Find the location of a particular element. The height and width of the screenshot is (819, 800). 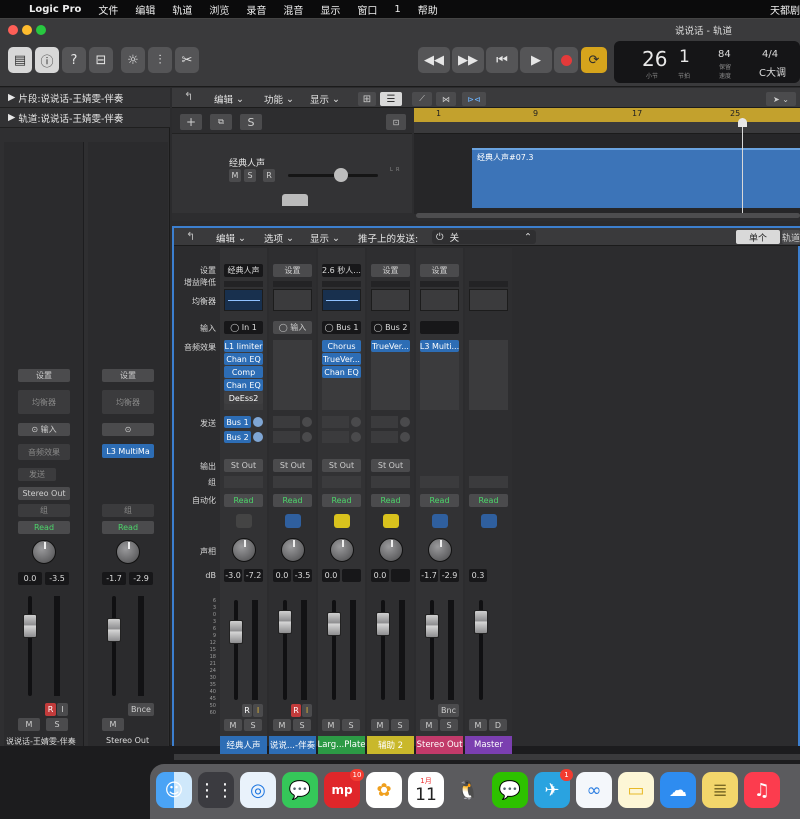

messages-icon: 💬 is located at coordinates (300, 790).